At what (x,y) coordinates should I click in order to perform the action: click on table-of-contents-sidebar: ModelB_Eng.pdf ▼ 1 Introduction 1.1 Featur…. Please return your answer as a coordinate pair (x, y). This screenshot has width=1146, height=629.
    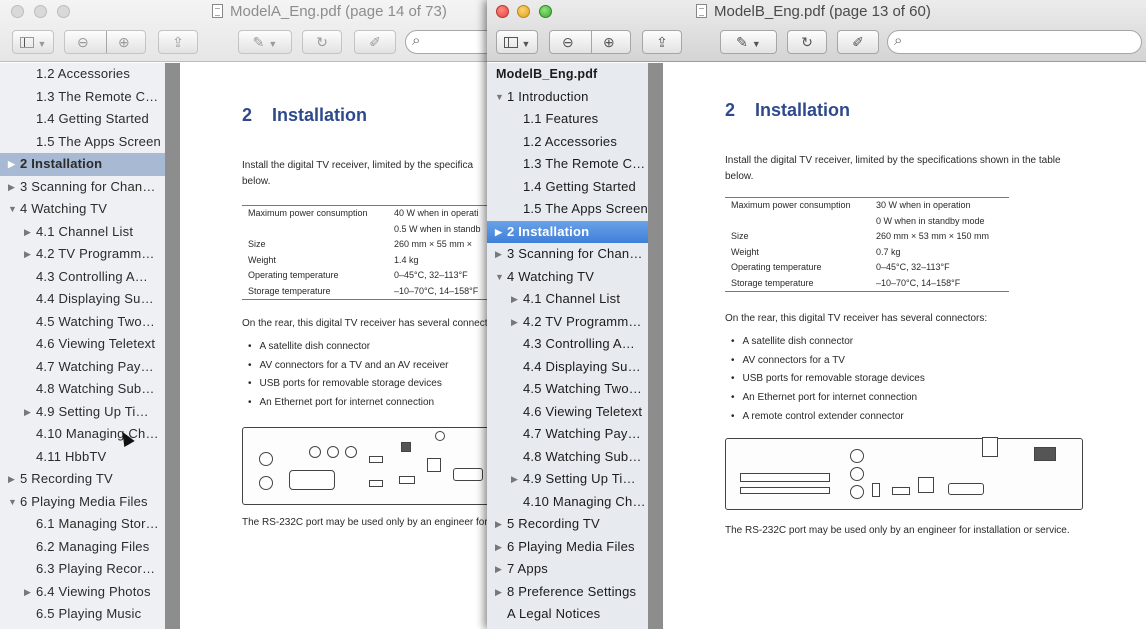
    Looking at the image, I should click on (567, 346).